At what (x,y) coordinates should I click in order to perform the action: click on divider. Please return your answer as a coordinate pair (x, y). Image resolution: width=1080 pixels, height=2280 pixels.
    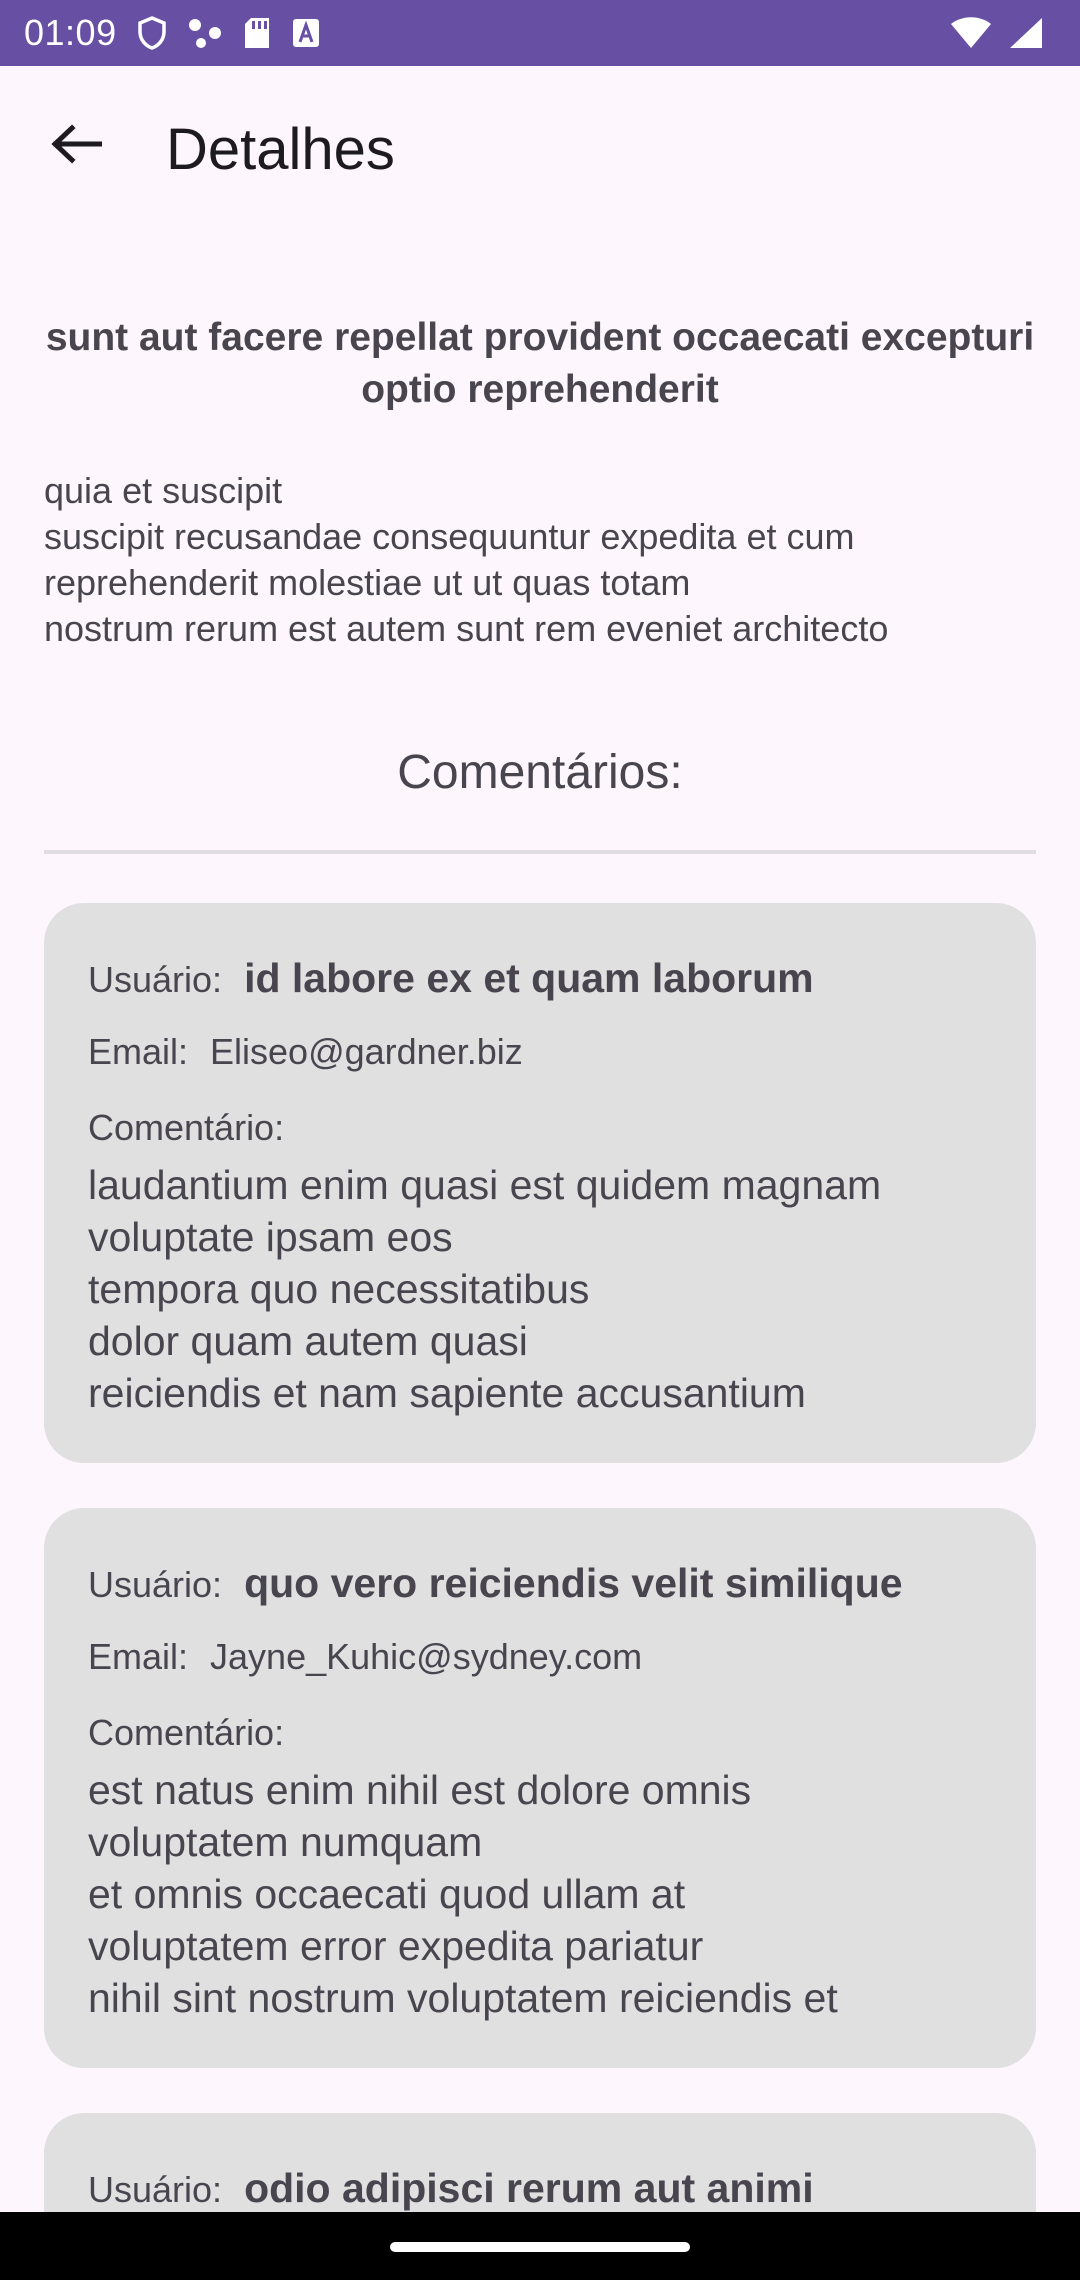
    Looking at the image, I should click on (540, 852).